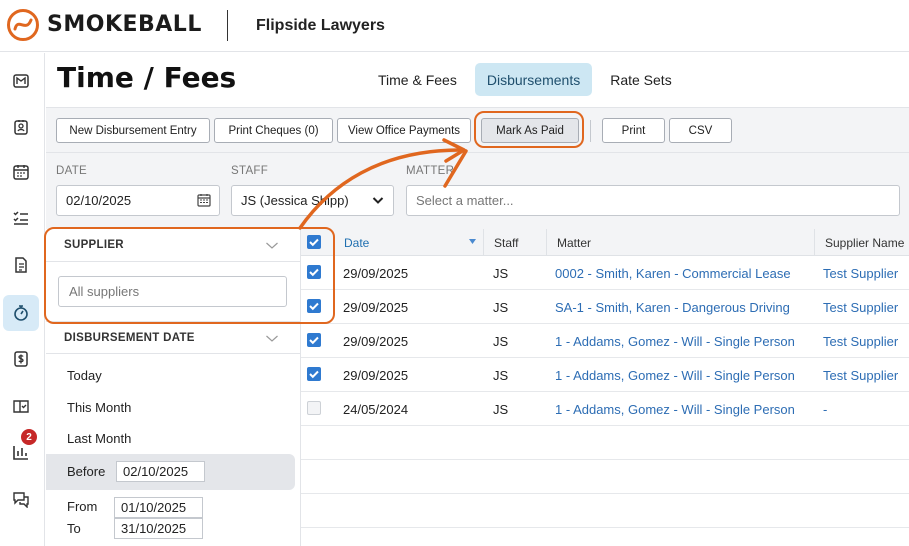 This screenshot has height=546, width=909. I want to click on nav-matters, so click(21, 81).